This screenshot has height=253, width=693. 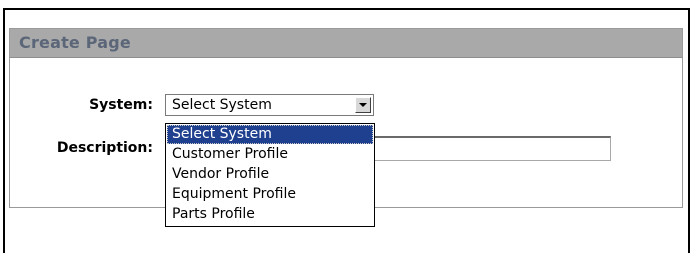 I want to click on dropdown-button, so click(x=363, y=105).